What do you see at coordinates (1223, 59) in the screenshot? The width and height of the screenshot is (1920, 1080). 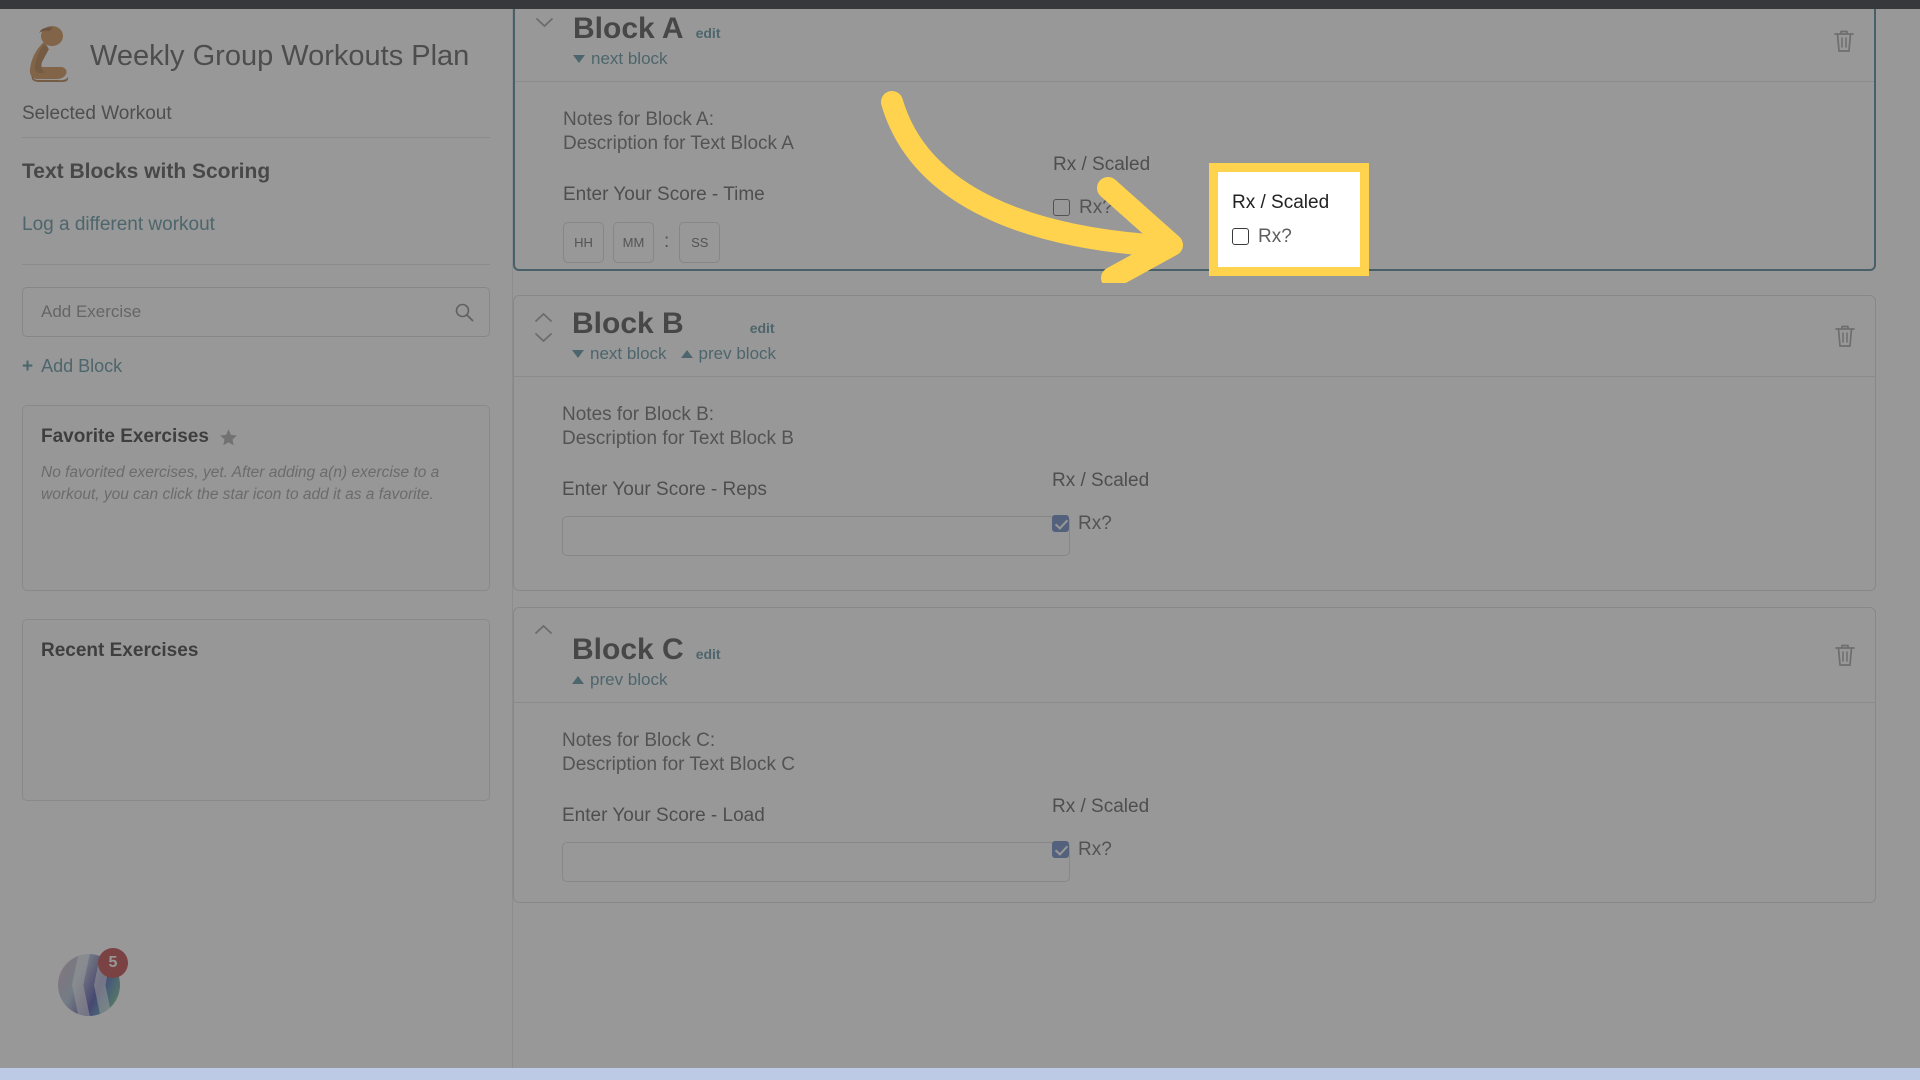 I see `block-a-nav-row: next block` at bounding box center [1223, 59].